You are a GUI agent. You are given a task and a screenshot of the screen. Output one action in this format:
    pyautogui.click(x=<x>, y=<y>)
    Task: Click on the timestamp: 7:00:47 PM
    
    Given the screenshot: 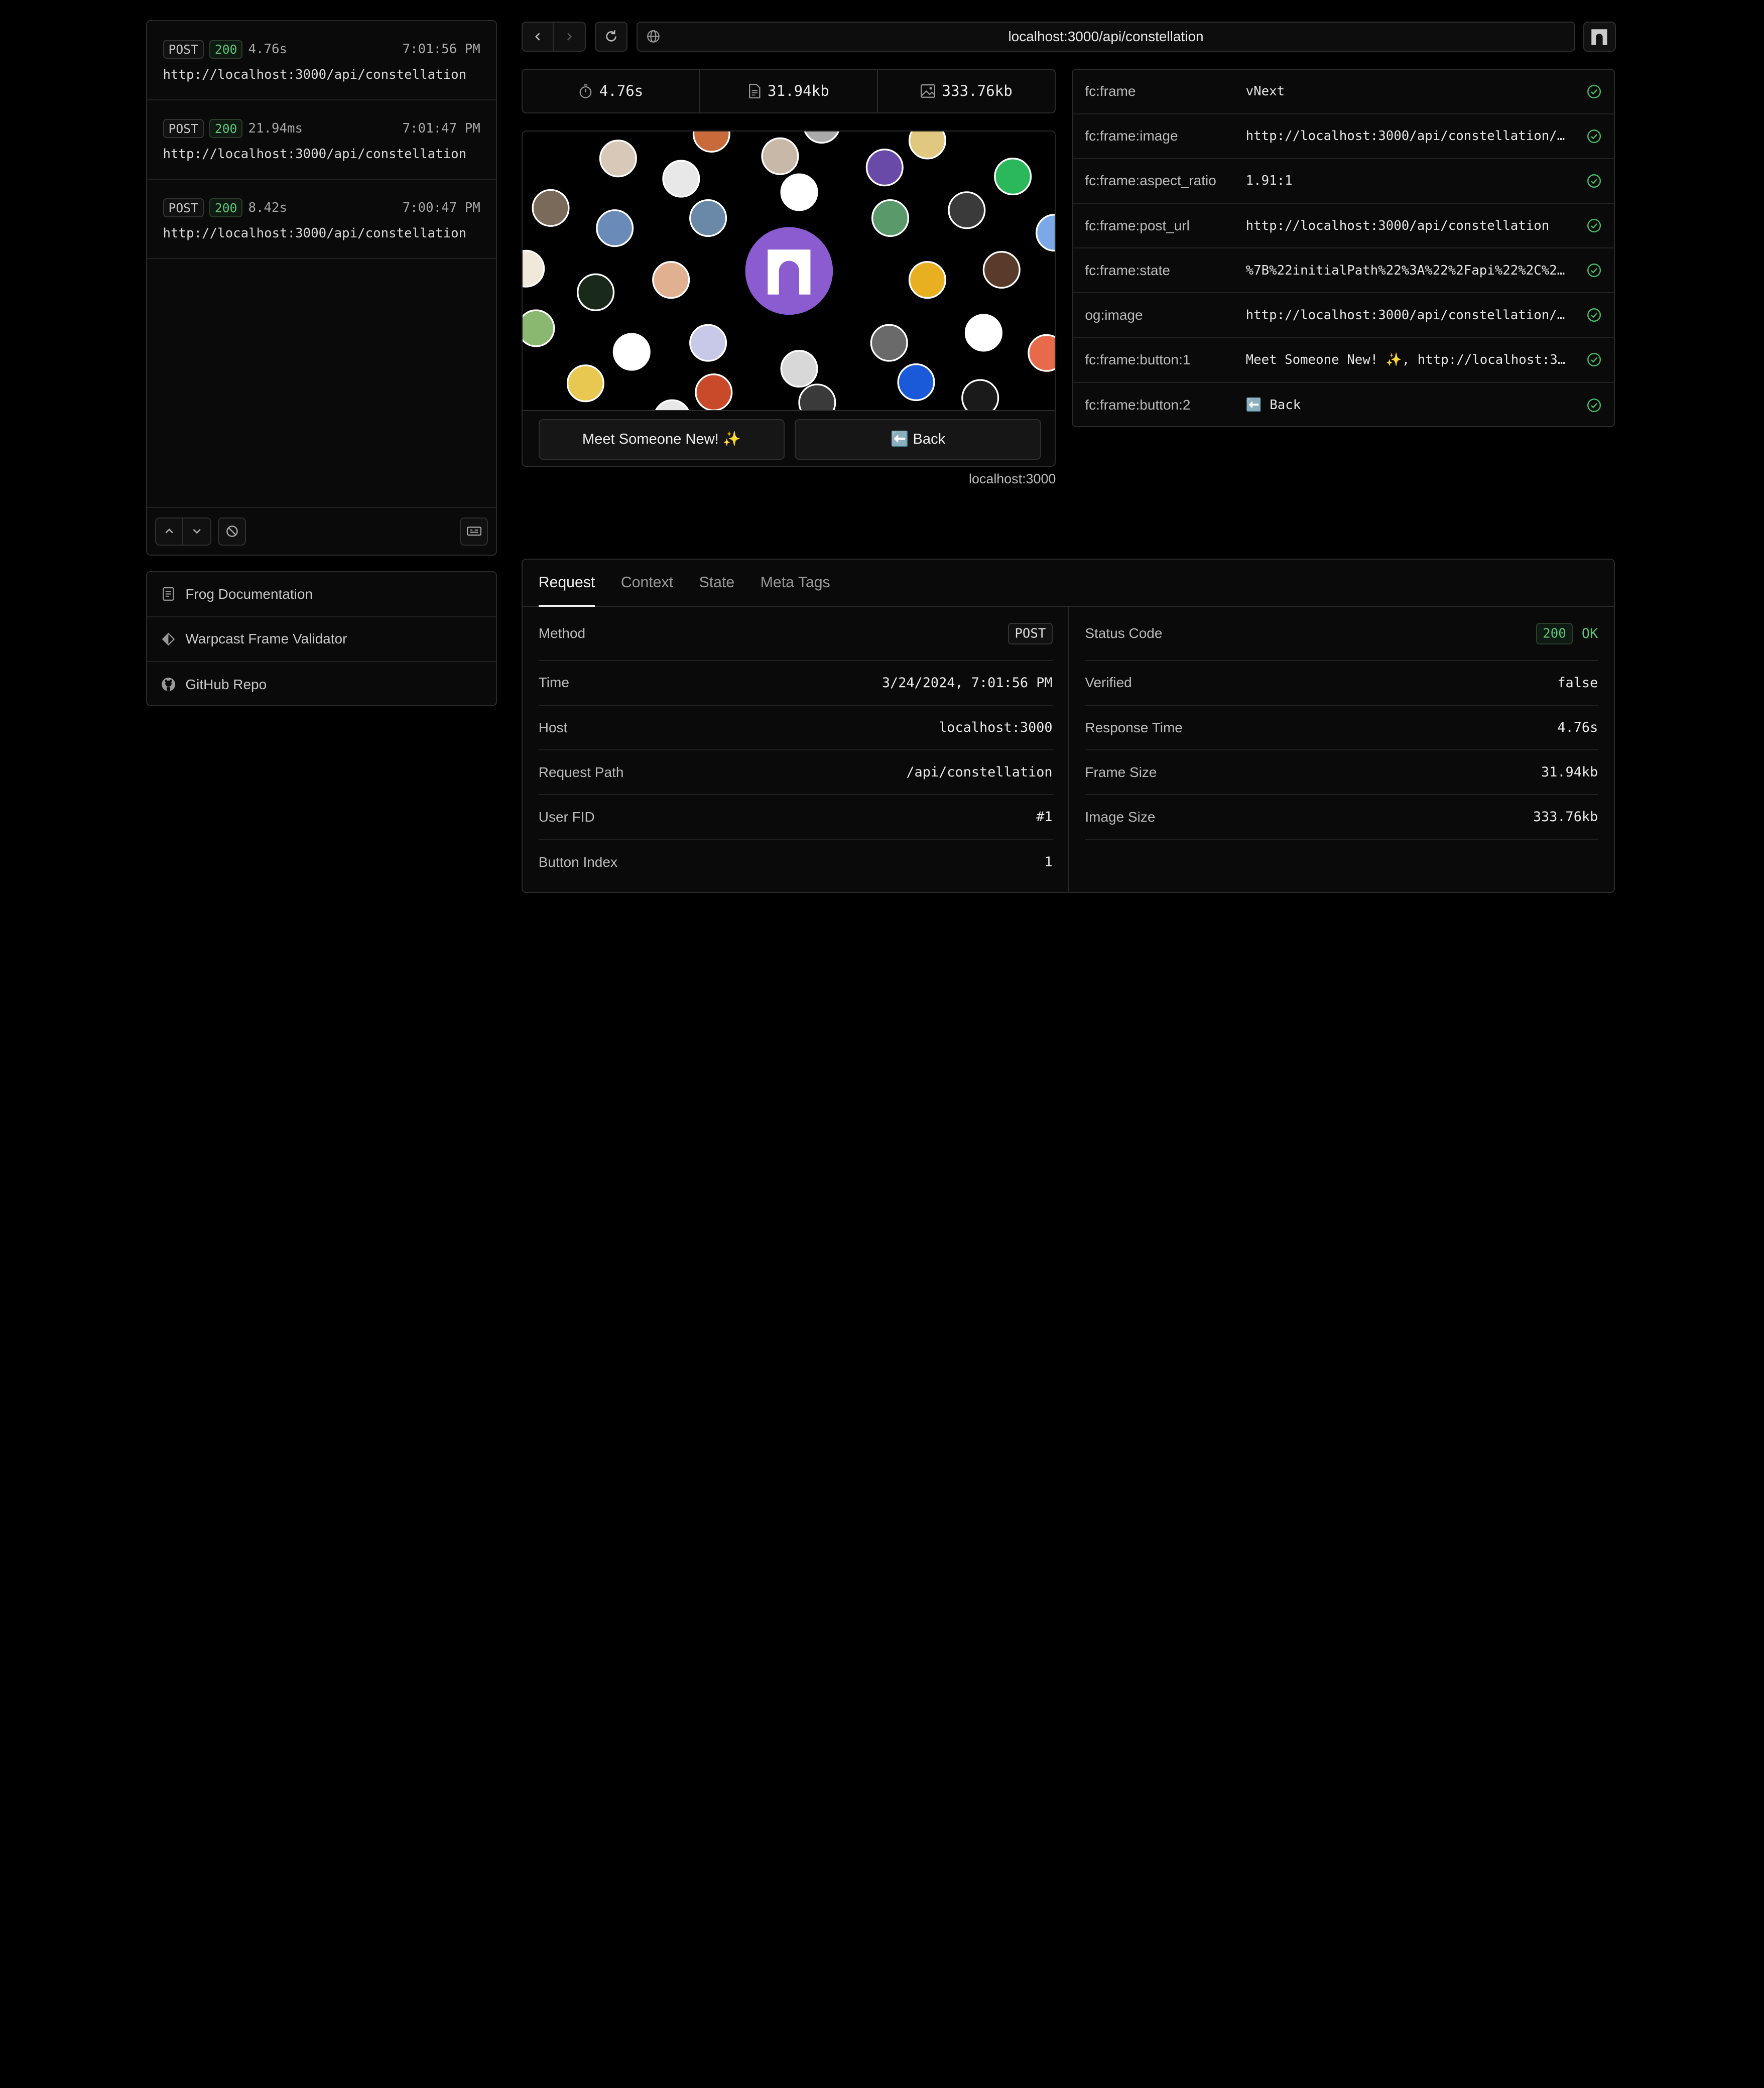 What is the action you would take?
    pyautogui.click(x=441, y=208)
    